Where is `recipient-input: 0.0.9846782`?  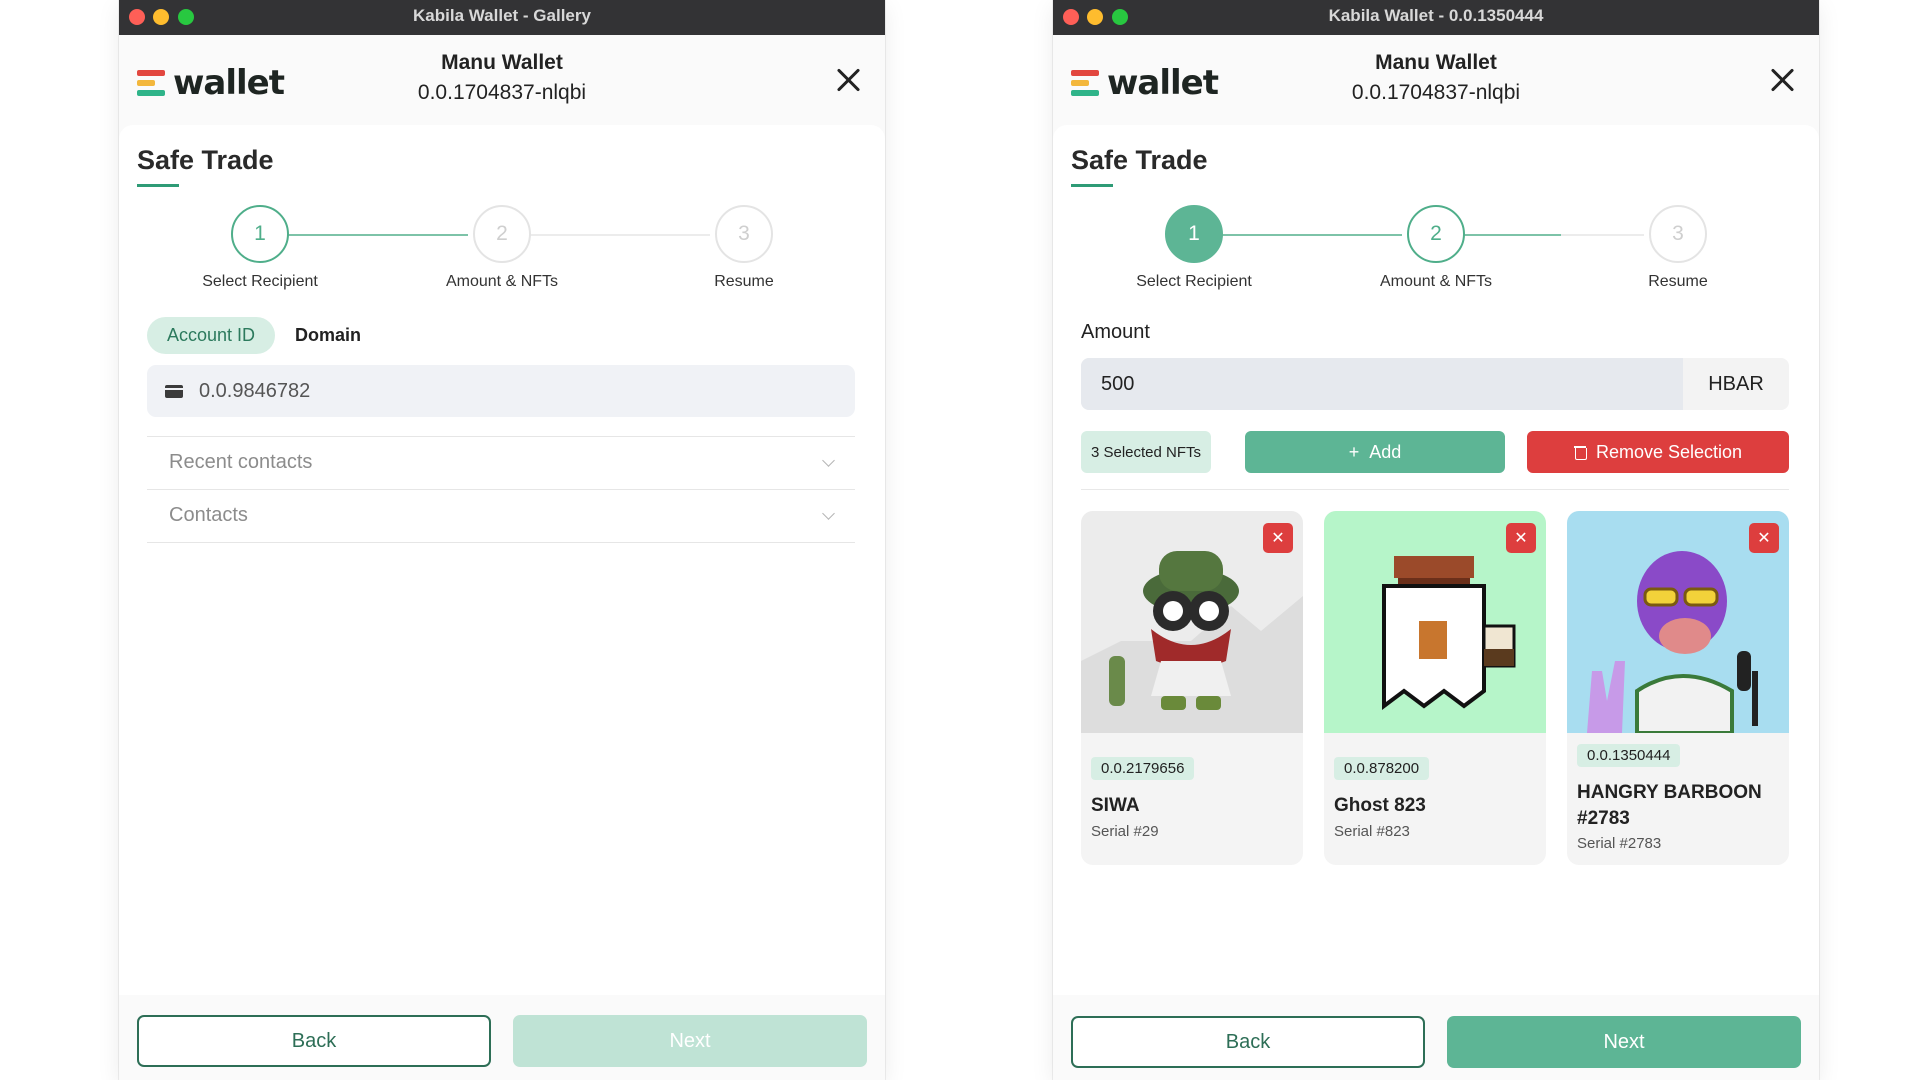 recipient-input: 0.0.9846782 is located at coordinates (501, 391).